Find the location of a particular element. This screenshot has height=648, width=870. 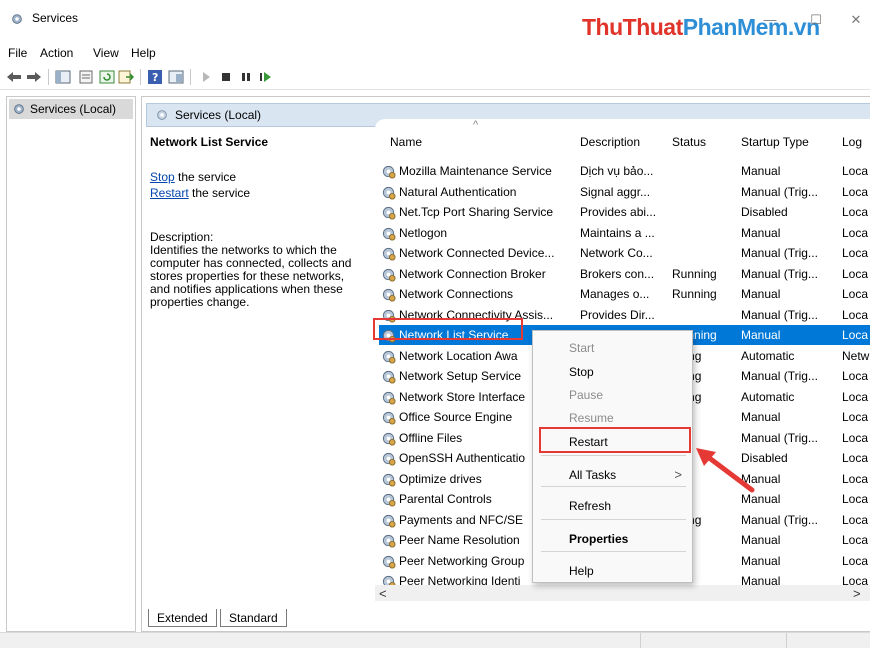

context-item-help: Help is located at coordinates (613, 571).